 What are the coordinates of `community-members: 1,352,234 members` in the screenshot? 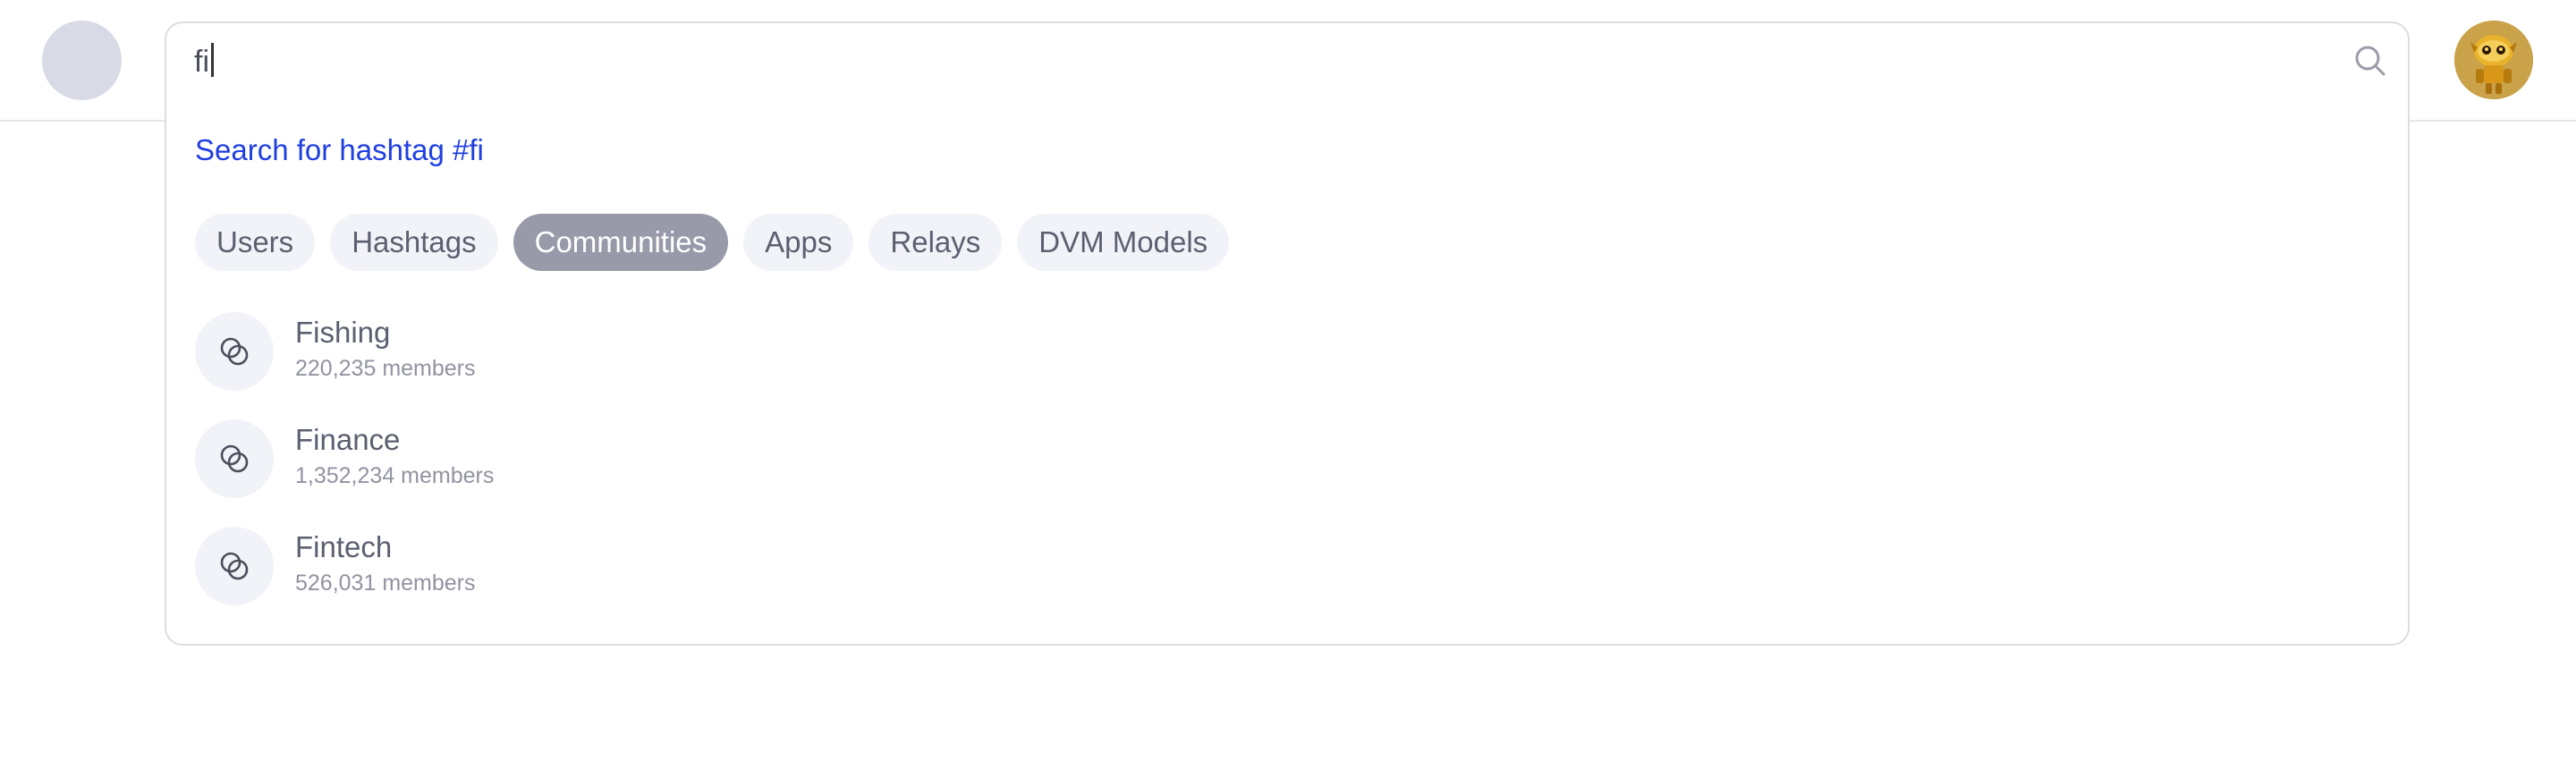 It's located at (395, 476).